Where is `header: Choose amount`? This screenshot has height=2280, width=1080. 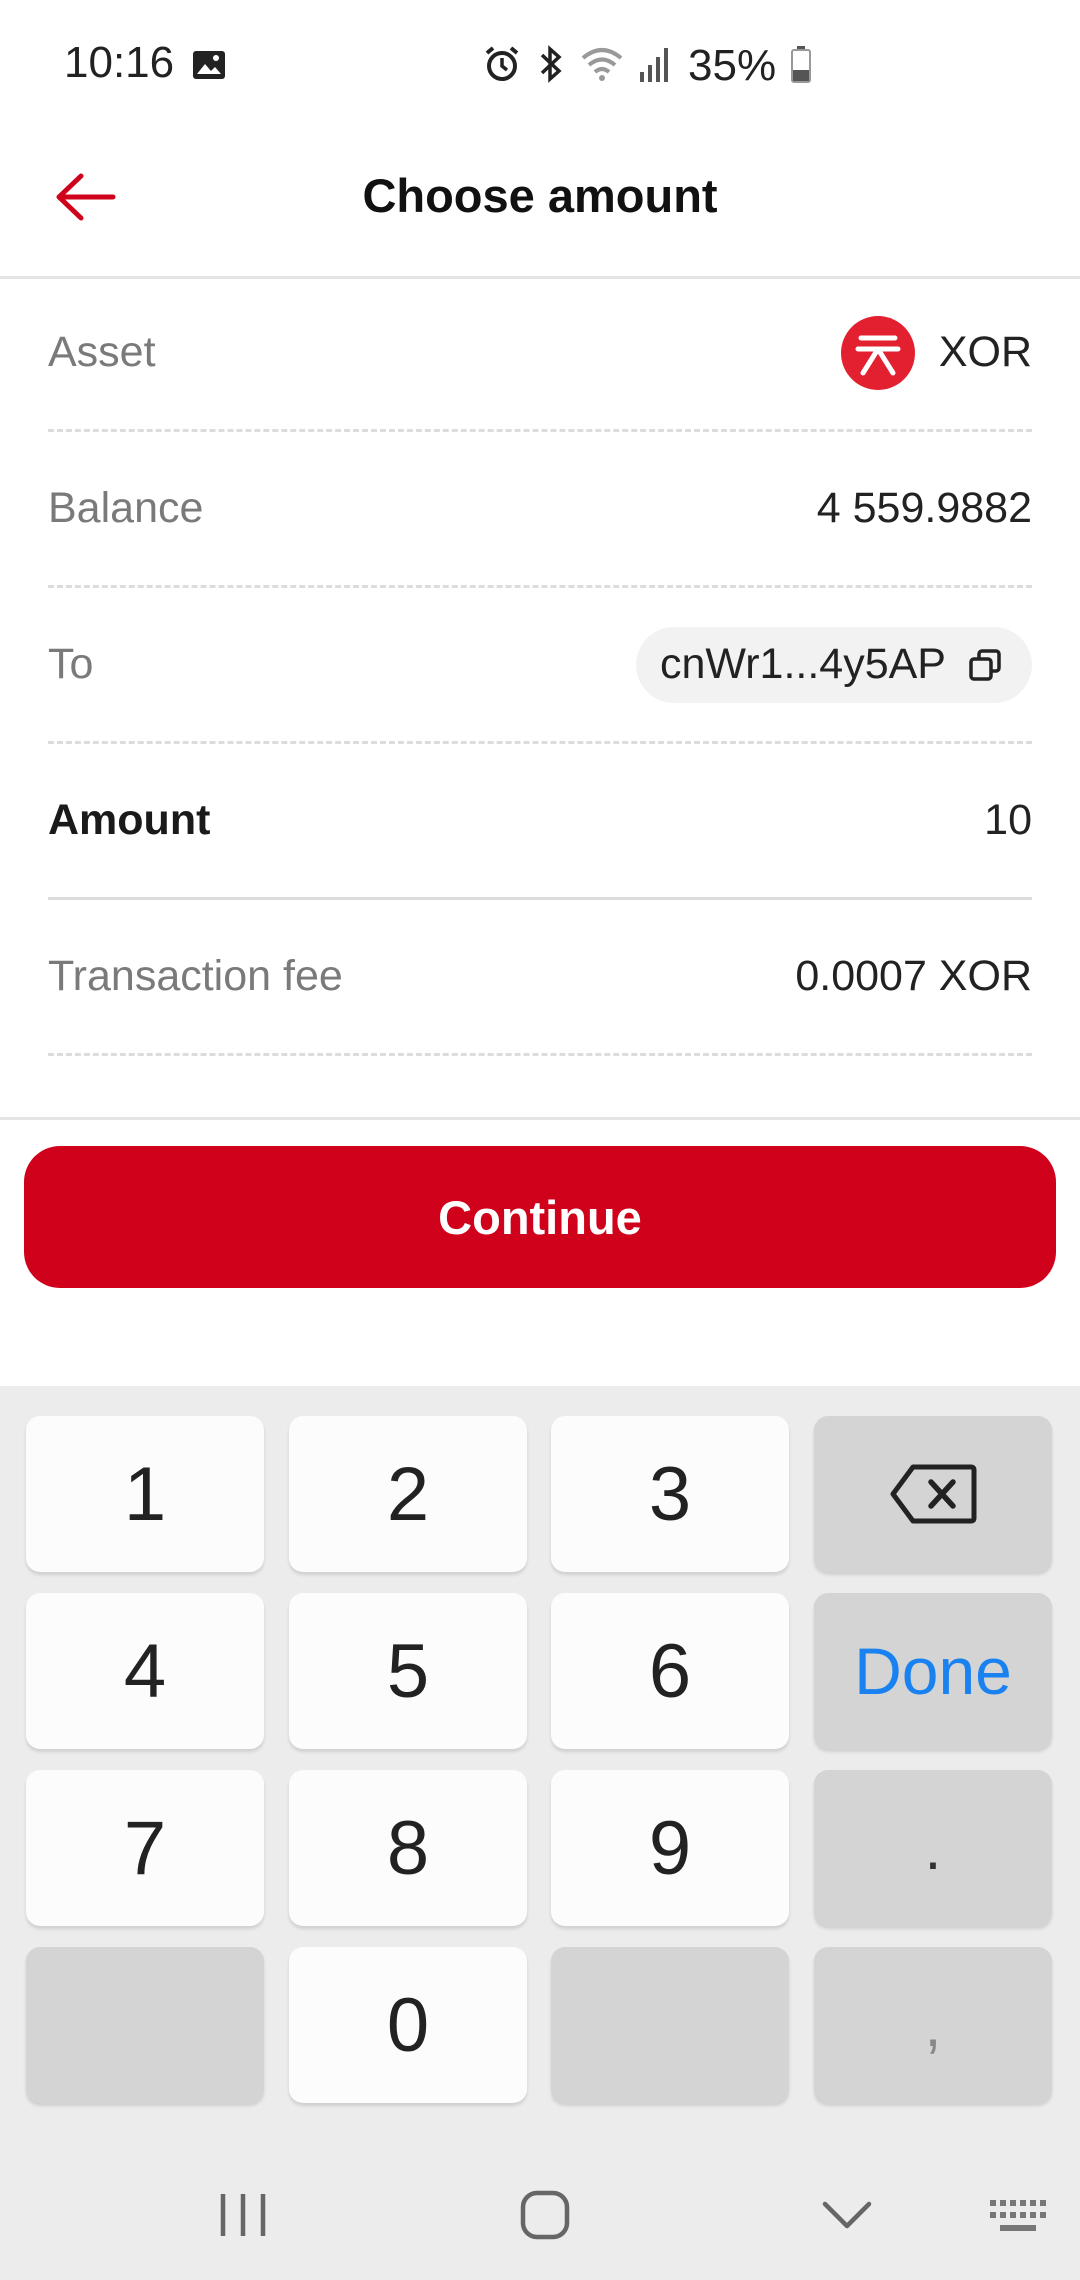
header: Choose amount is located at coordinates (540, 204).